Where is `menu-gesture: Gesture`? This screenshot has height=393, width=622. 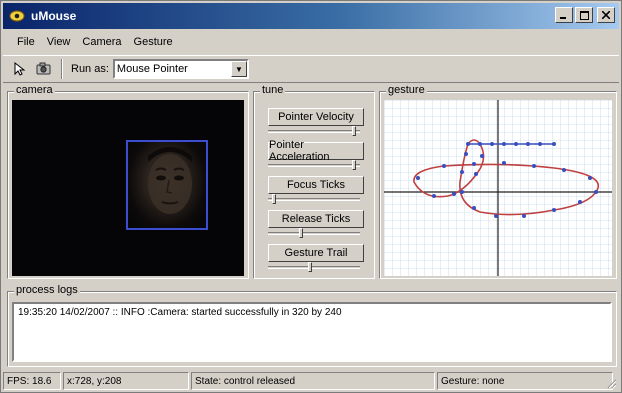
menu-gesture: Gesture is located at coordinates (153, 42).